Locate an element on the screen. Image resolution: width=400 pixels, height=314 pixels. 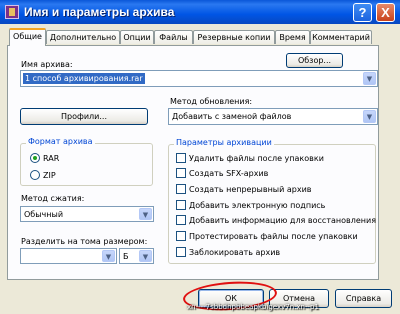
archive-name-label: Имя архива: is located at coordinates (47, 64).